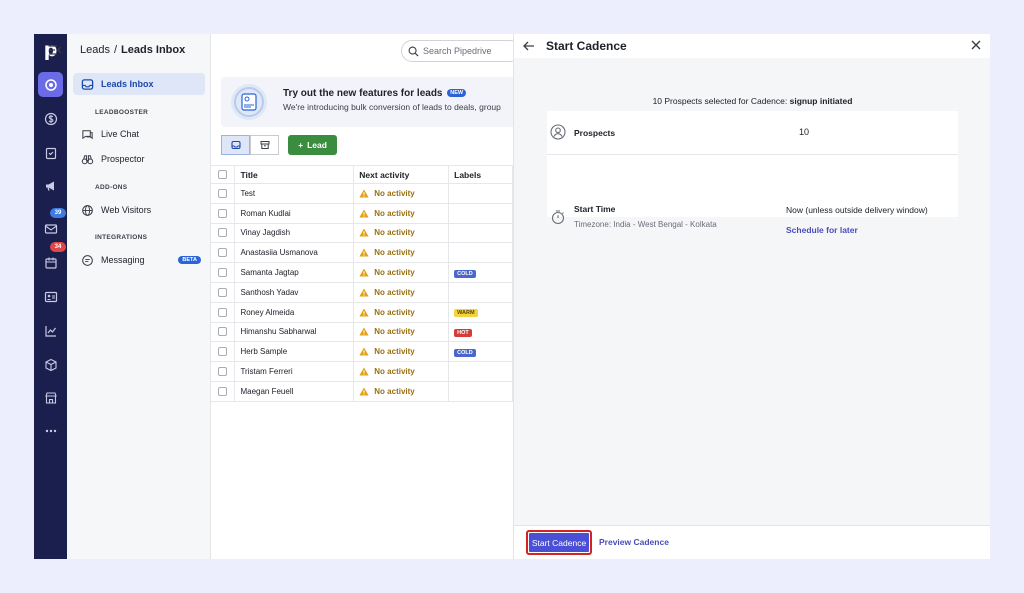 The image size is (1024, 593). I want to click on schedule-later-link: Schedule for later, so click(822, 230).